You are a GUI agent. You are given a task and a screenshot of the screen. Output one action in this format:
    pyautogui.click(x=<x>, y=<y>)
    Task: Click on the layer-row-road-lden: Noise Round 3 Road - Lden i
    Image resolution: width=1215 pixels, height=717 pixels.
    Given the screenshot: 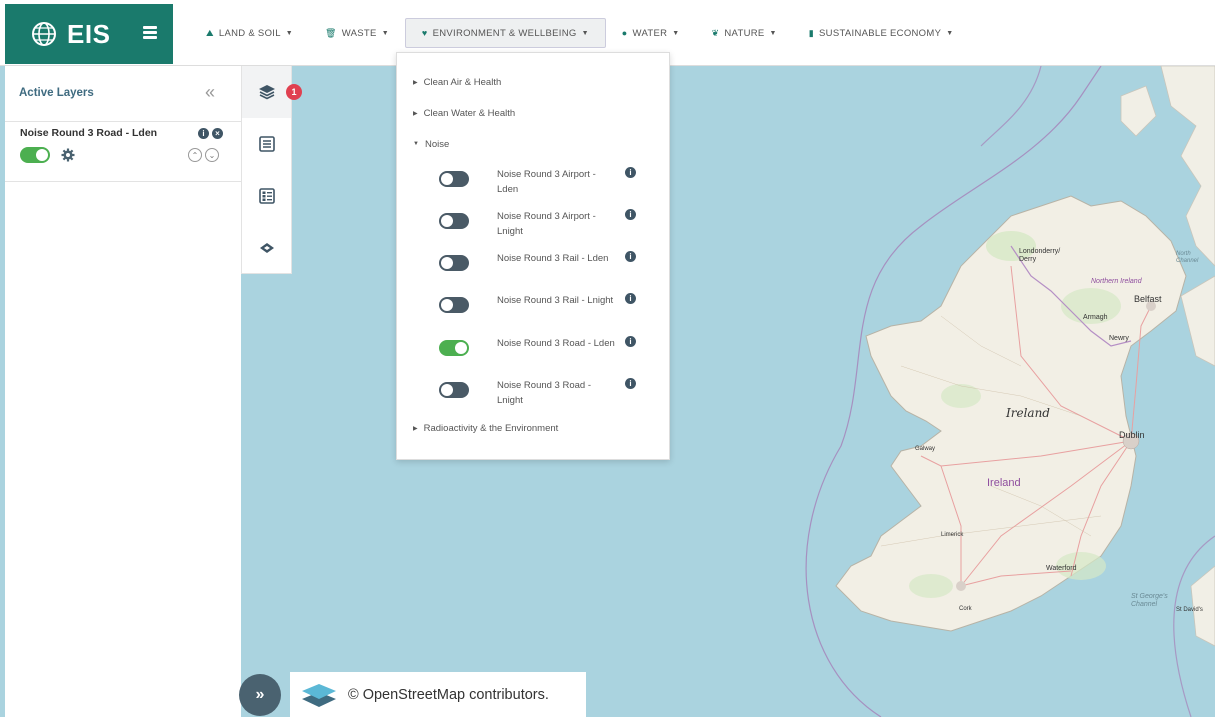 What is the action you would take?
    pyautogui.click(x=544, y=354)
    